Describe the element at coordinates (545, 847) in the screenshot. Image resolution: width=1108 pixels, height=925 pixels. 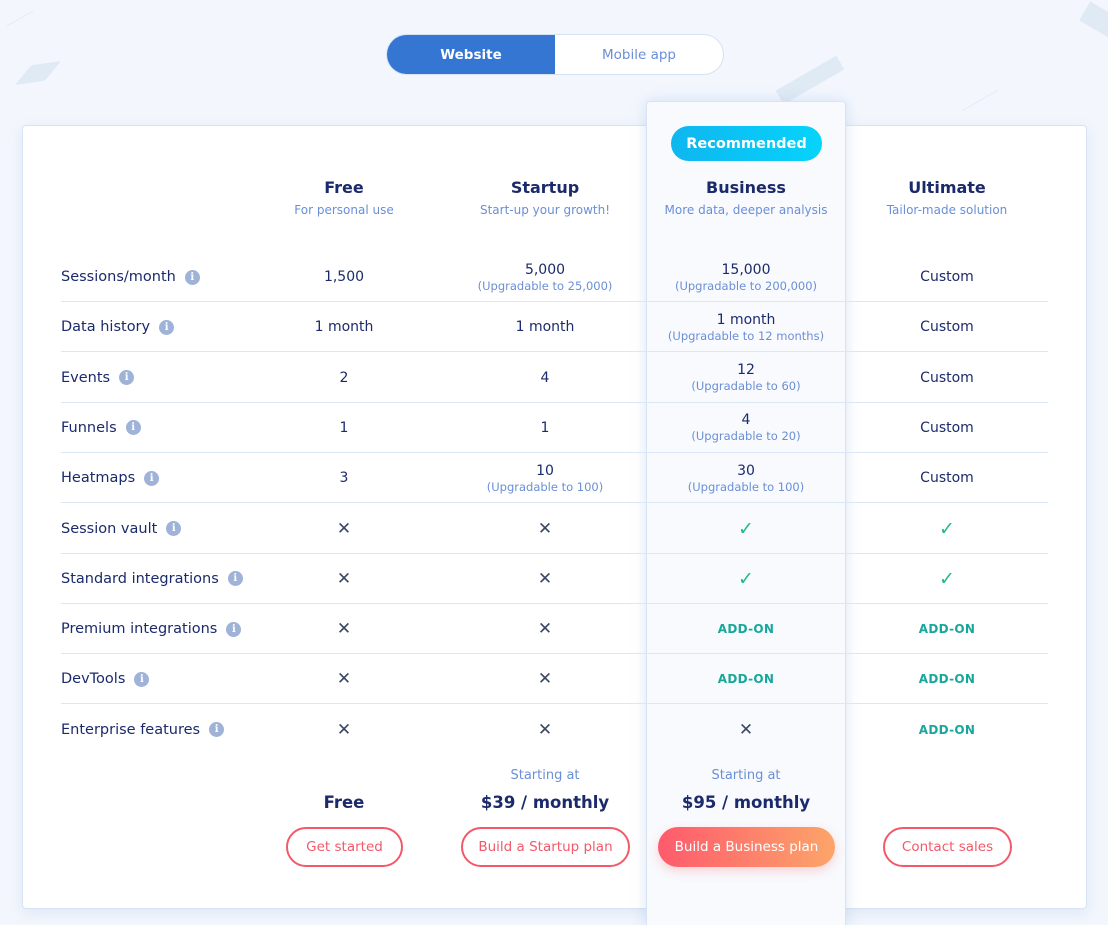
I see `cta-startup-button: Build a Startup plan` at that location.